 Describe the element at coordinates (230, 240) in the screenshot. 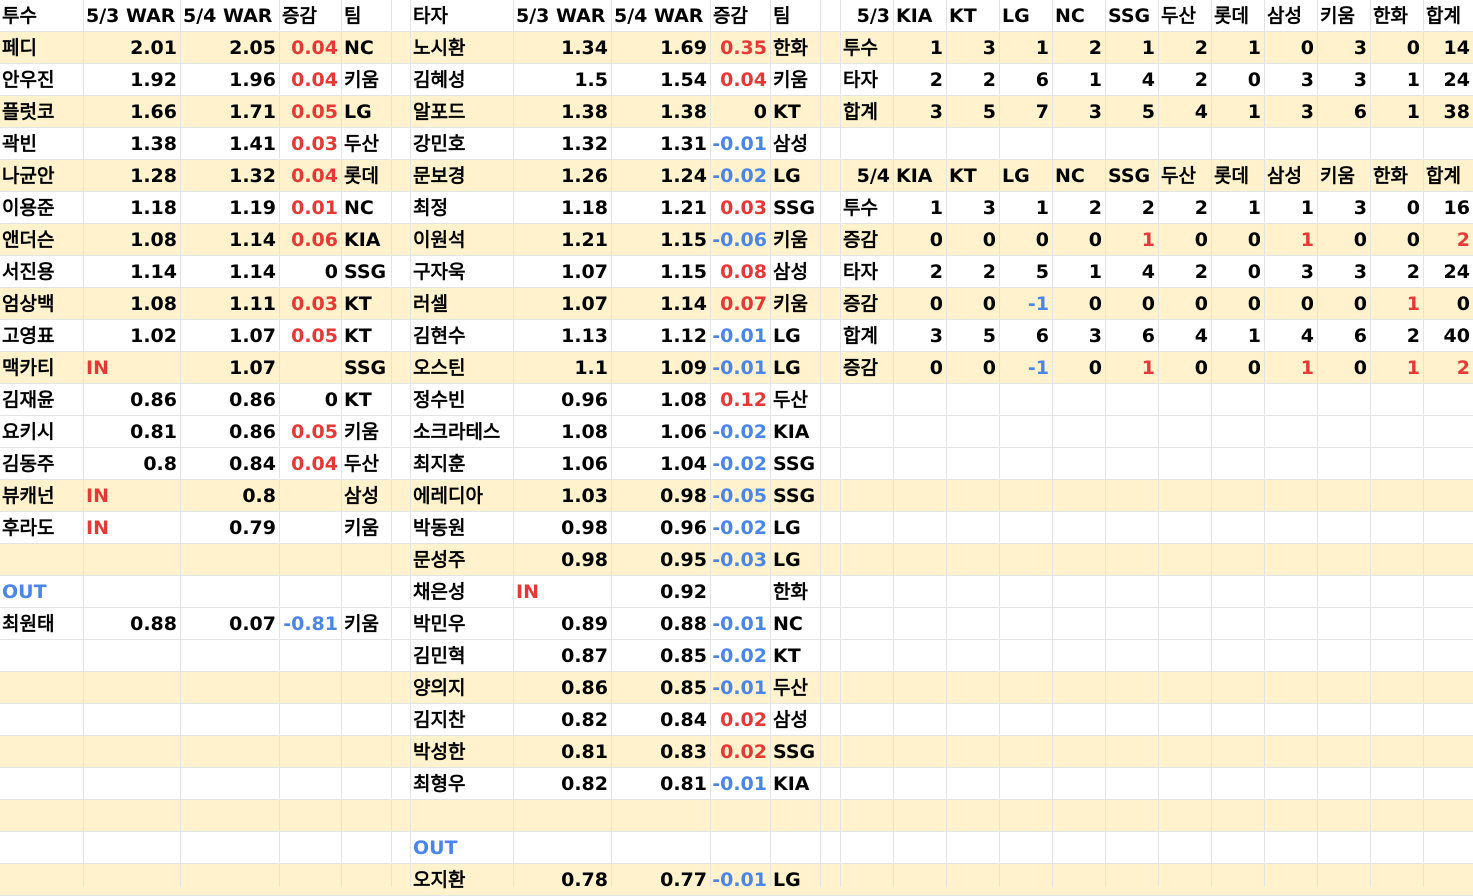

I see `pitcher-war-54-cell: 1.14` at that location.